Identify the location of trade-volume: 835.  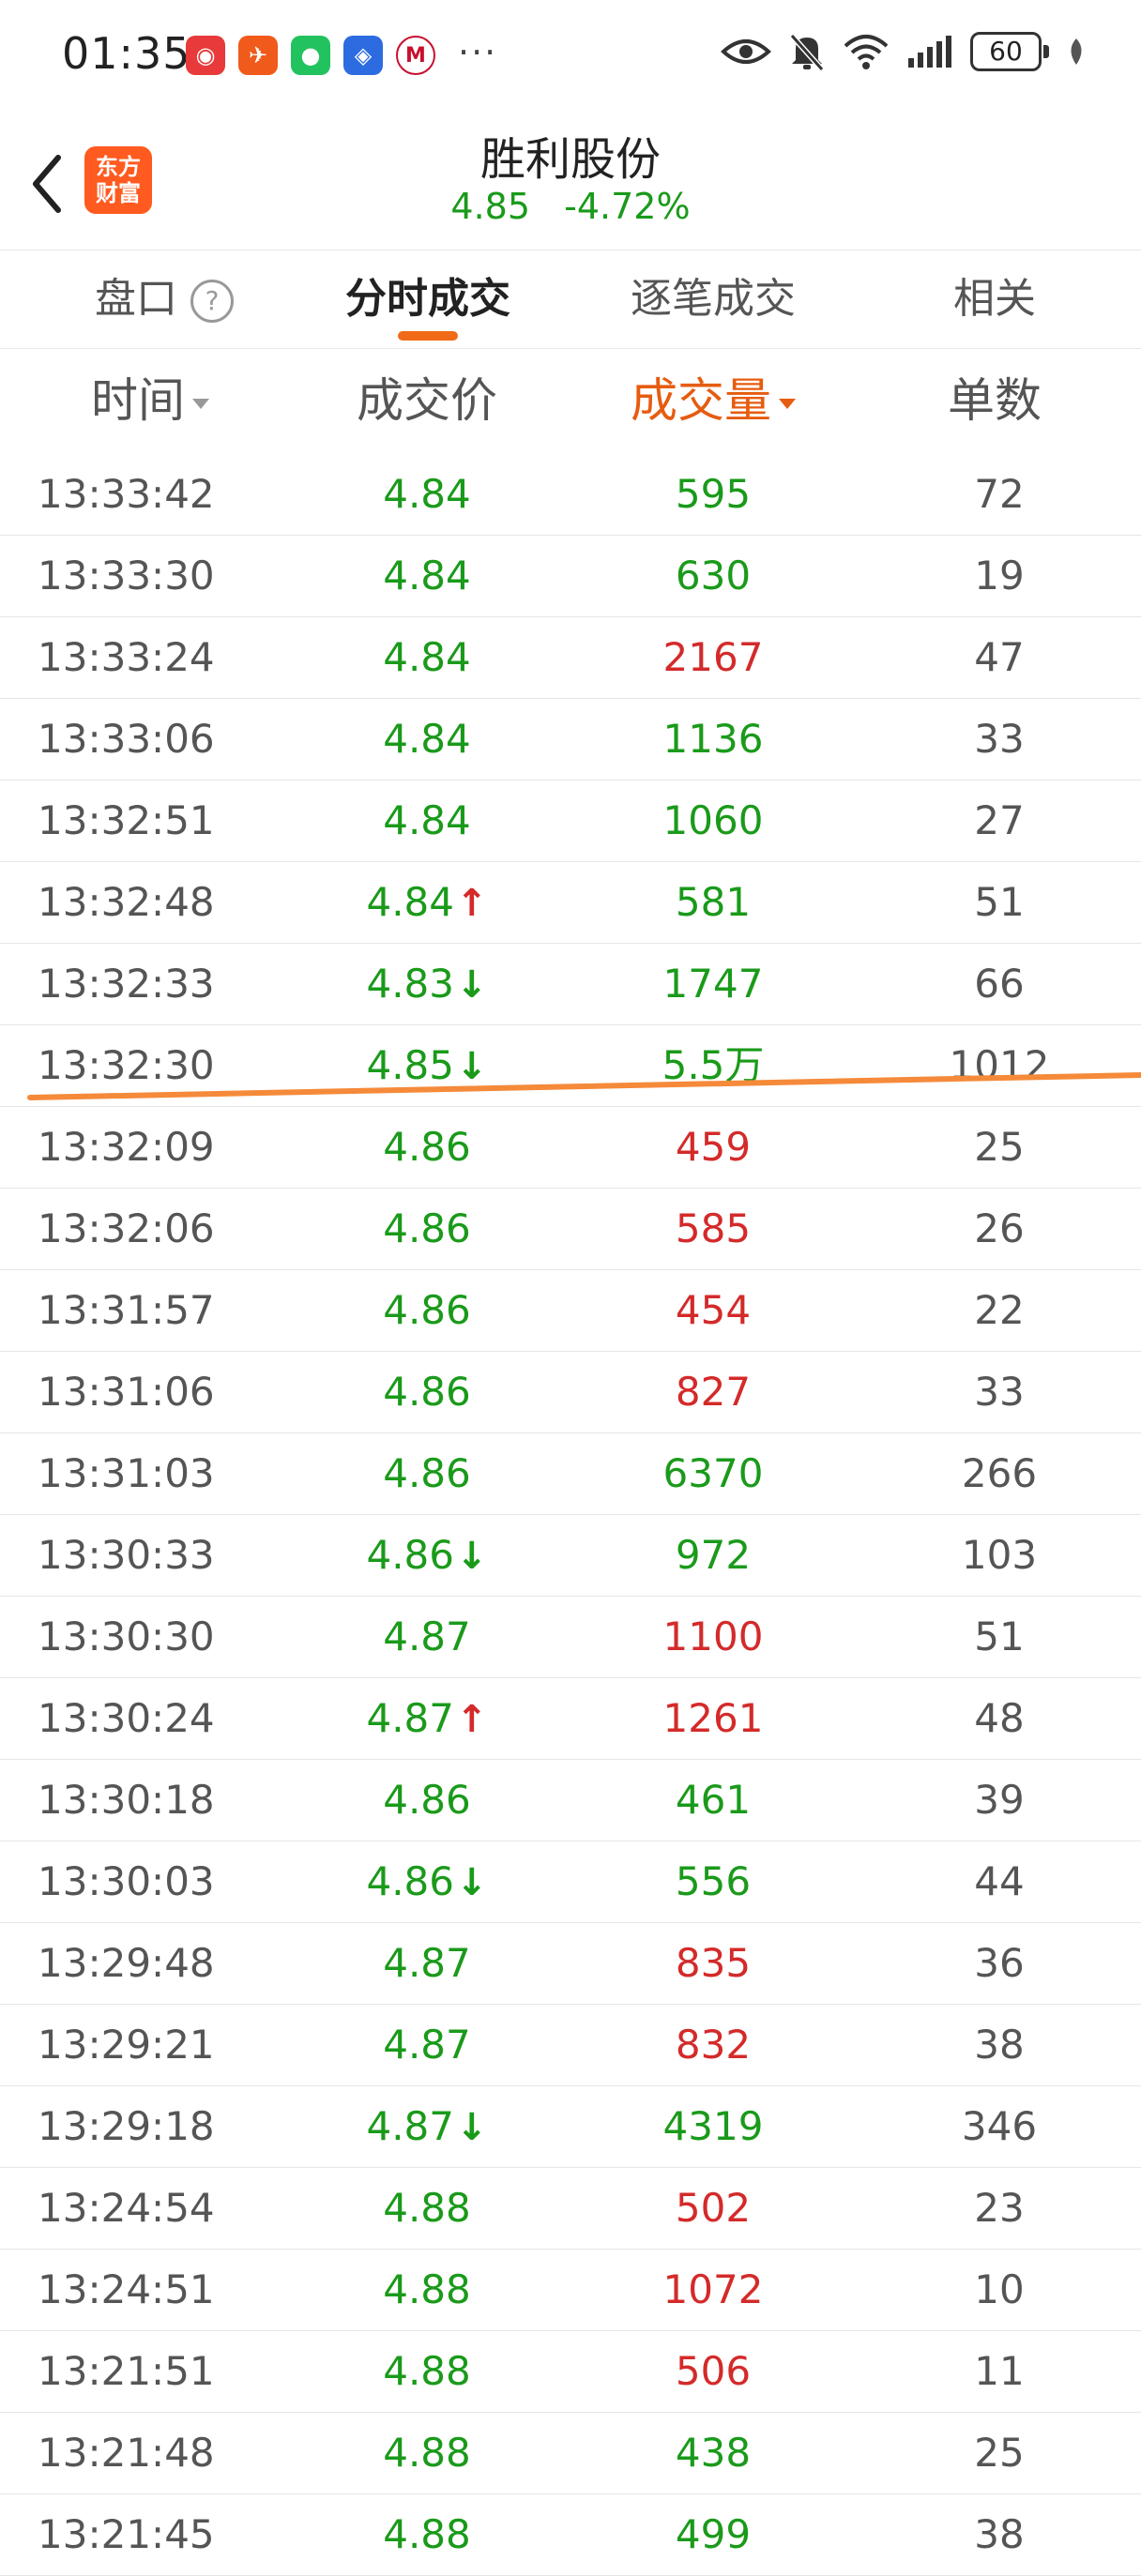
(713, 1963).